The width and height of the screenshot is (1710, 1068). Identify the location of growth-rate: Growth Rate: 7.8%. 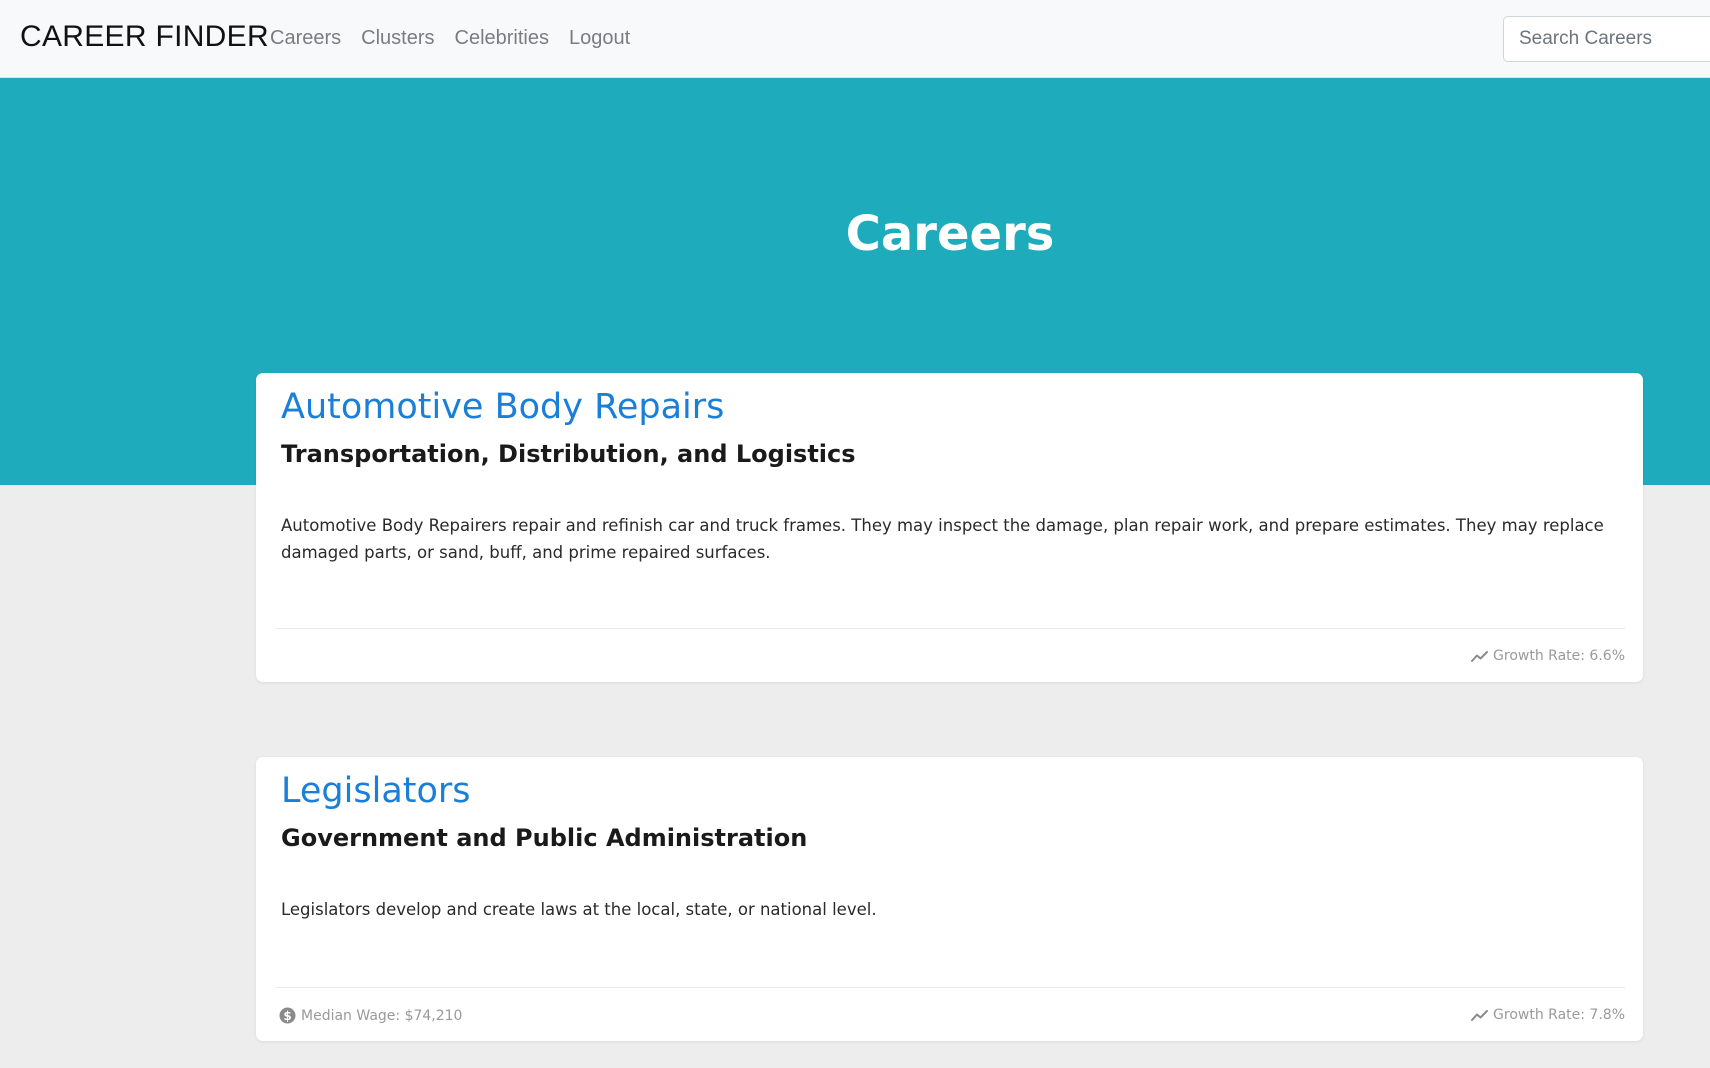
(1548, 1015).